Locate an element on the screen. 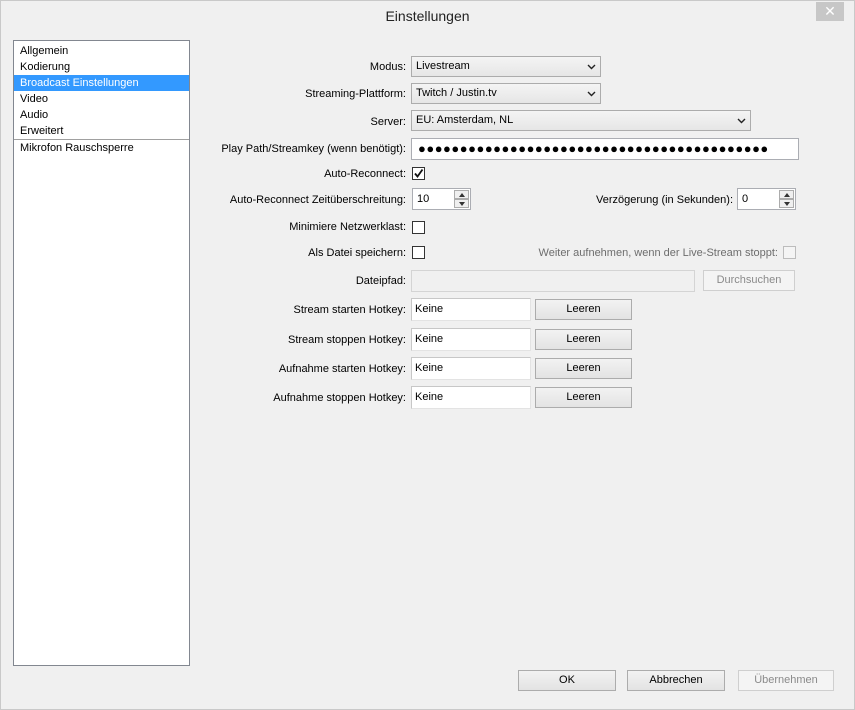 Image resolution: width=855 pixels, height=710 pixels. recording-start-hotkey-input: Keine is located at coordinates (471, 368).